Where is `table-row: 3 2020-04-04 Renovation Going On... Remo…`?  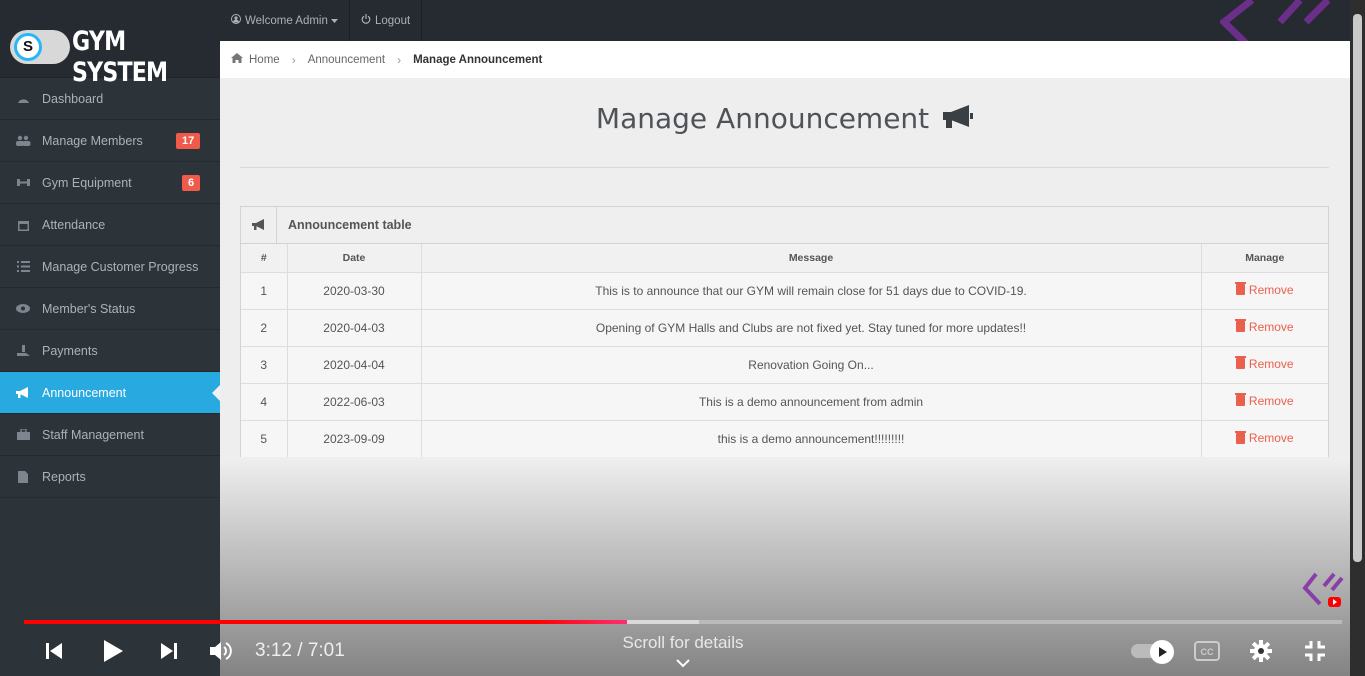 table-row: 3 2020-04-04 Renovation Going On... Remo… is located at coordinates (784, 365).